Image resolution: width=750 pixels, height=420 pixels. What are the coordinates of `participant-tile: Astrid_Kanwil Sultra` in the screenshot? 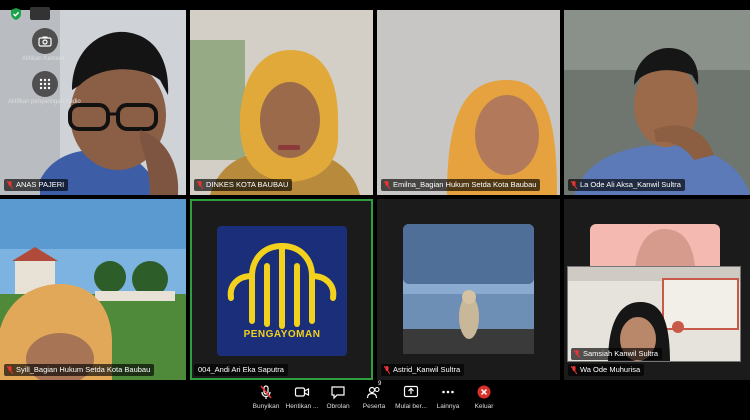 It's located at (468, 289).